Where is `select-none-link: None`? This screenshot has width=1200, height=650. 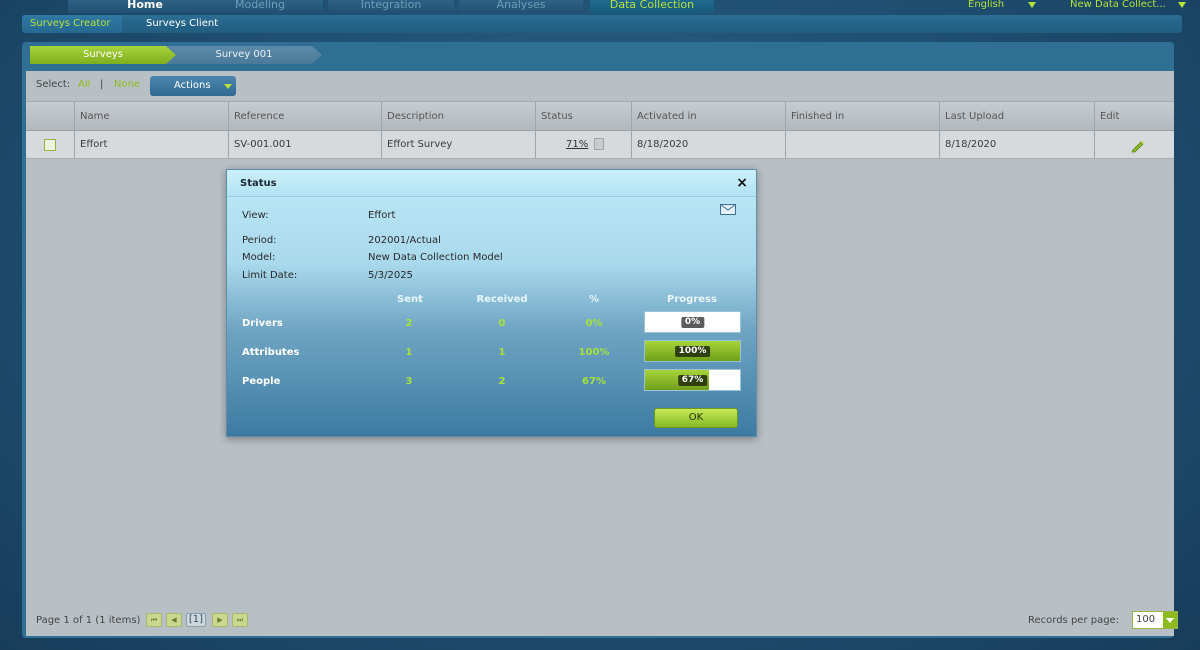 select-none-link: None is located at coordinates (127, 84).